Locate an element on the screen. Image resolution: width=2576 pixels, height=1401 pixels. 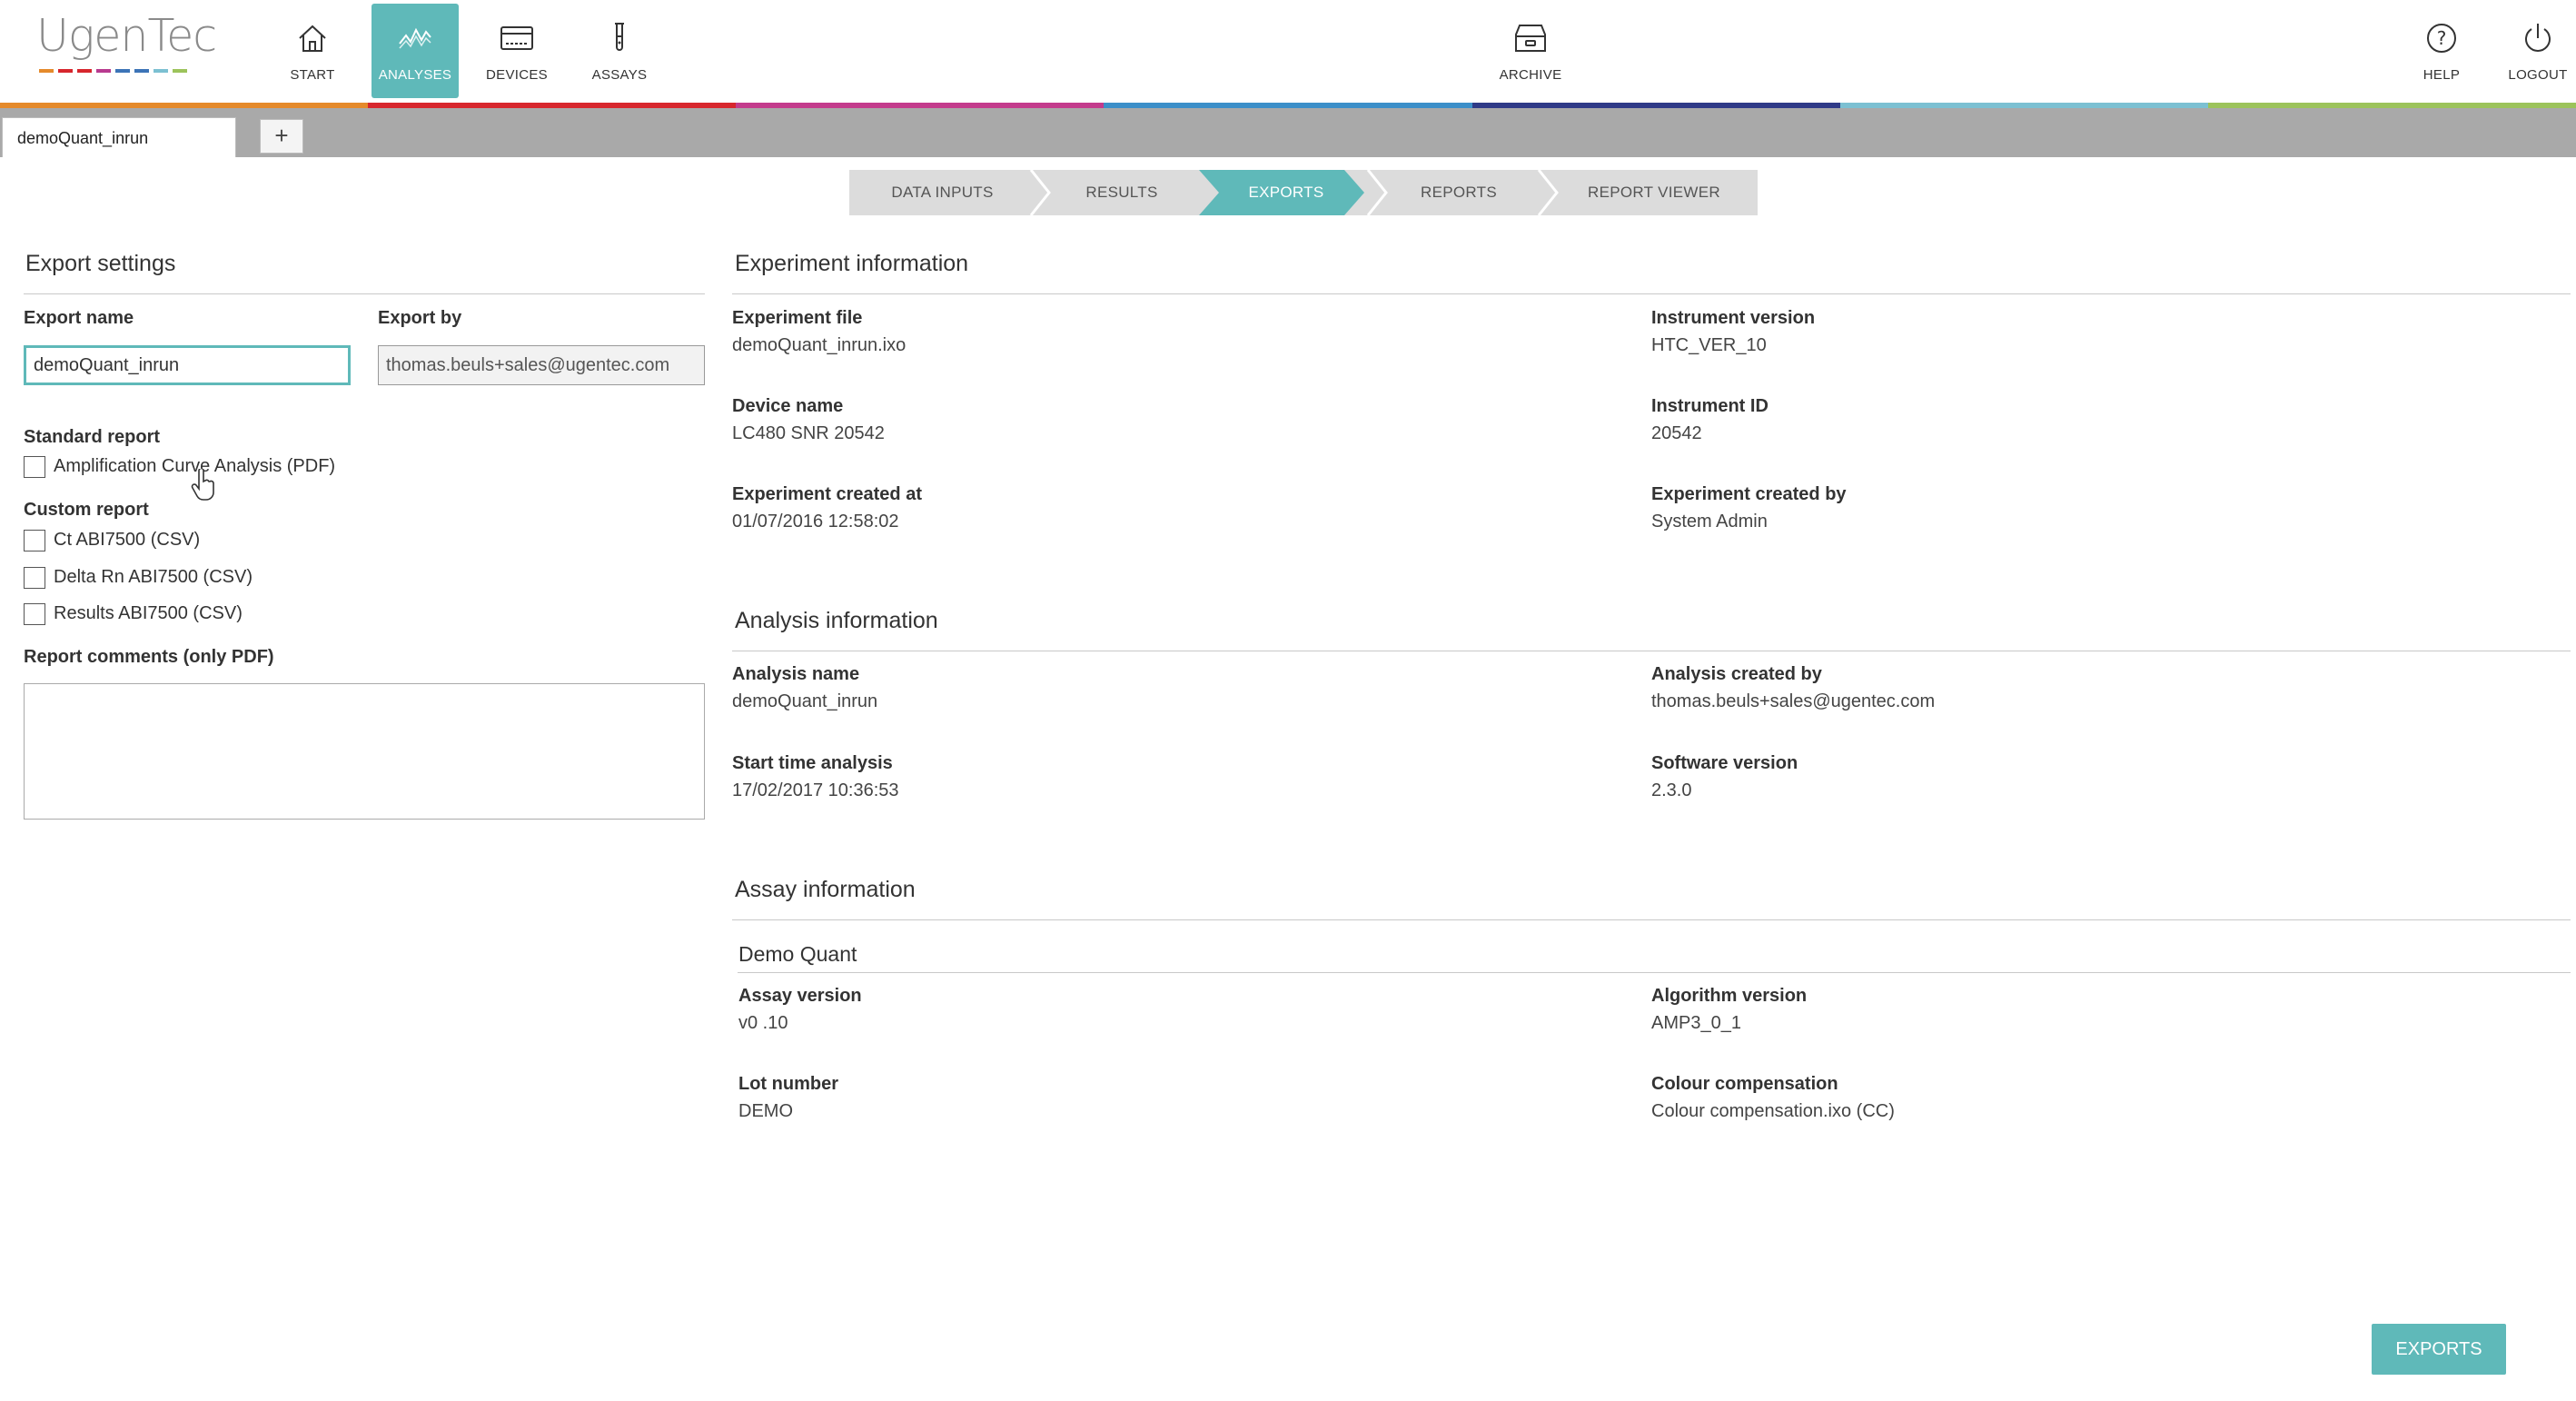
export-by-label: Export by is located at coordinates (420, 318).